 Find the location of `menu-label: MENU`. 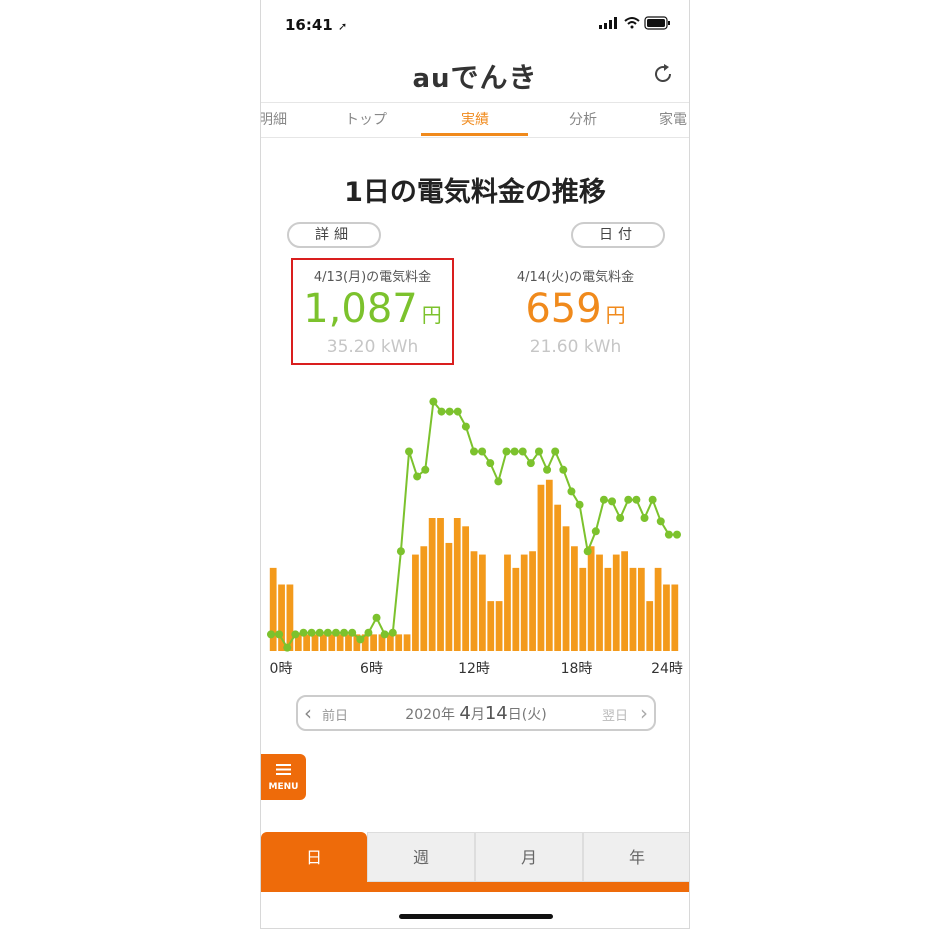

menu-label: MENU is located at coordinates (283, 787).